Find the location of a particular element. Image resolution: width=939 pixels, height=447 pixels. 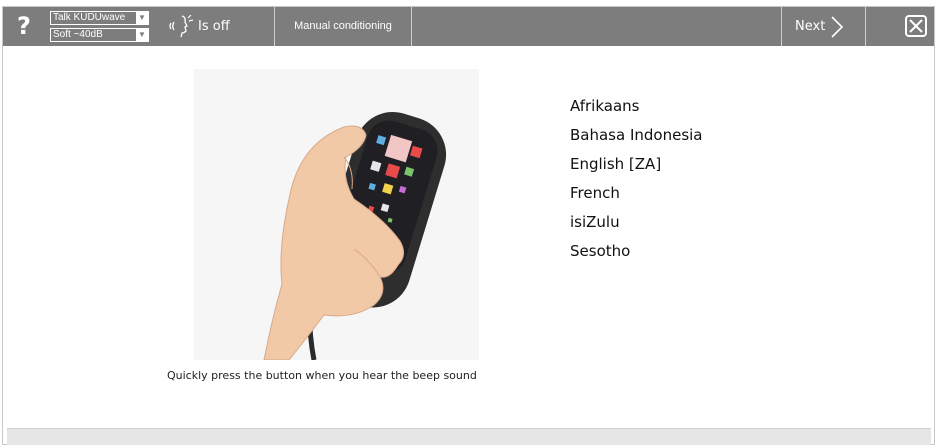

next-button-label: Next is located at coordinates (810, 26).